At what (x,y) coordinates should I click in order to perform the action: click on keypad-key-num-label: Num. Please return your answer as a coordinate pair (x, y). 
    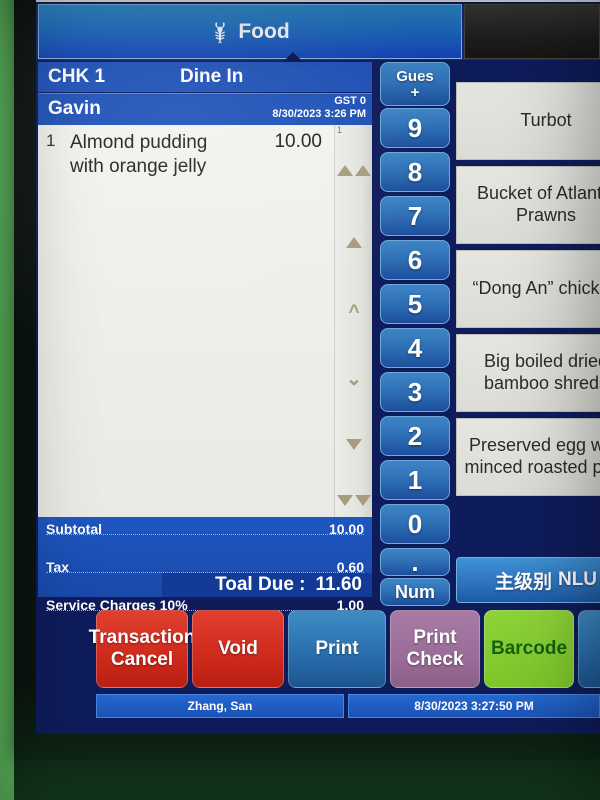
    Looking at the image, I should click on (415, 591).